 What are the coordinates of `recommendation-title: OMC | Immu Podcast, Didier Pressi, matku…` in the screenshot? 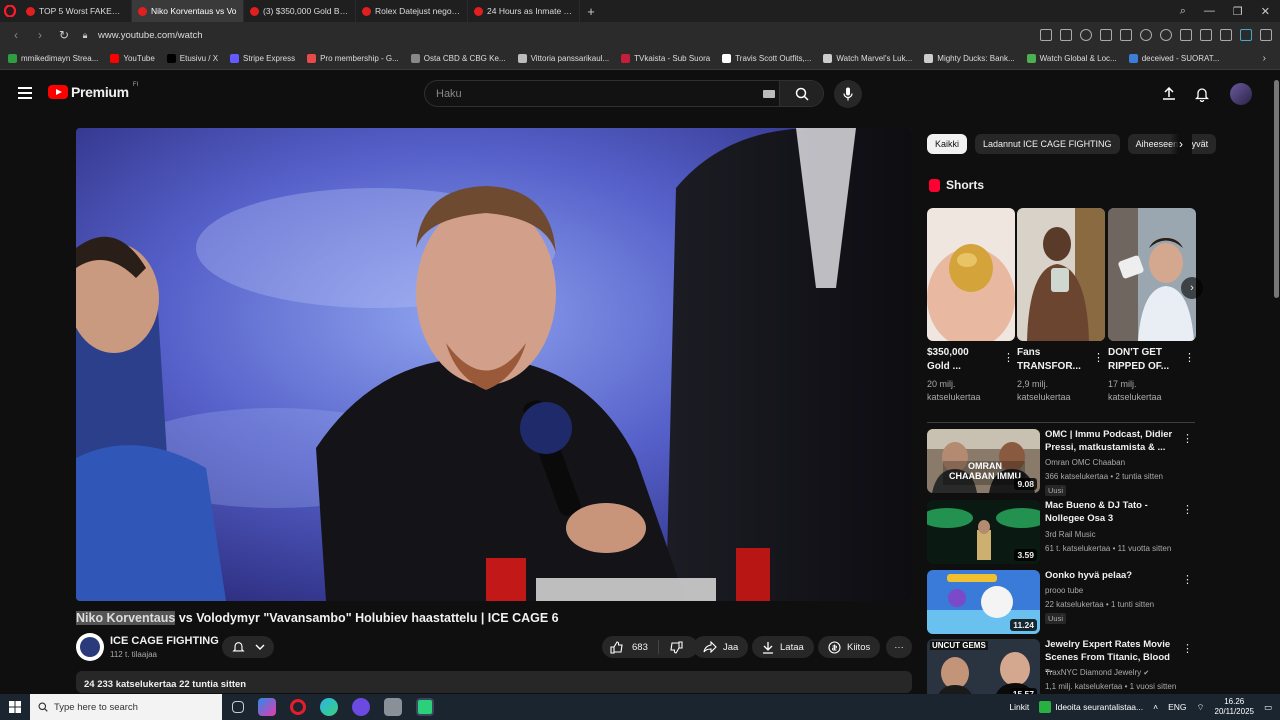 It's located at (1109, 441).